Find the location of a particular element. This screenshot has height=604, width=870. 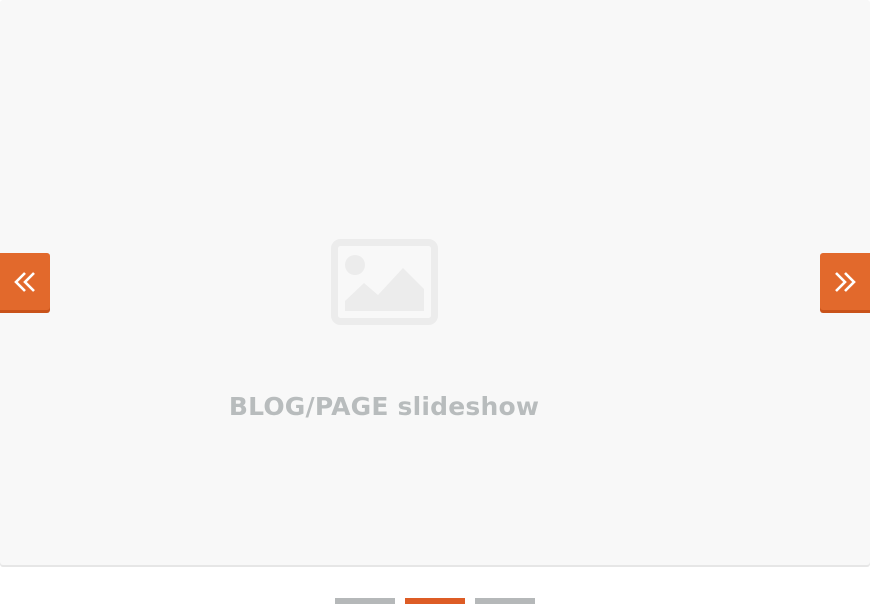

image-placeholder-icon is located at coordinates (384, 282).